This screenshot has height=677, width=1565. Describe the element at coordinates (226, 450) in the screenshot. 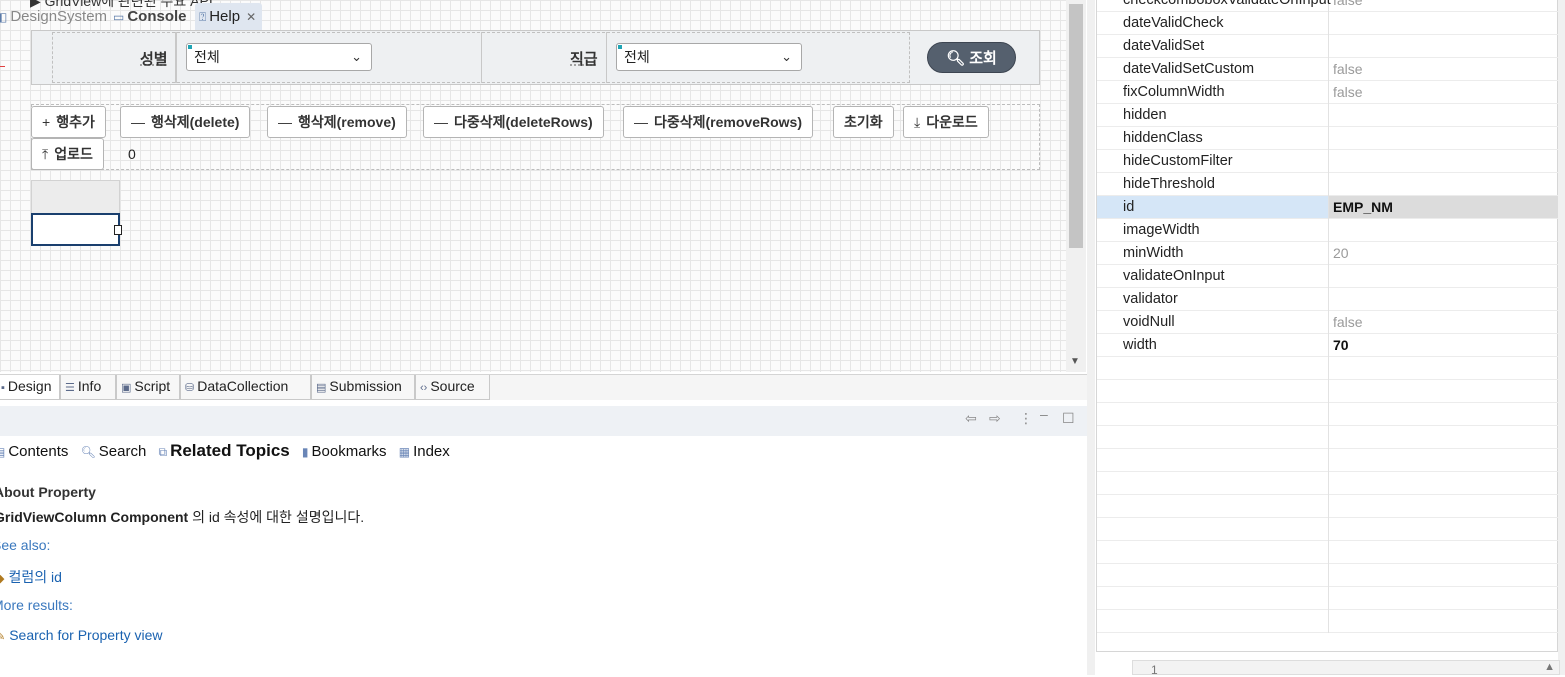

I see `help-nav-related: ⧉ Related Topics` at that location.